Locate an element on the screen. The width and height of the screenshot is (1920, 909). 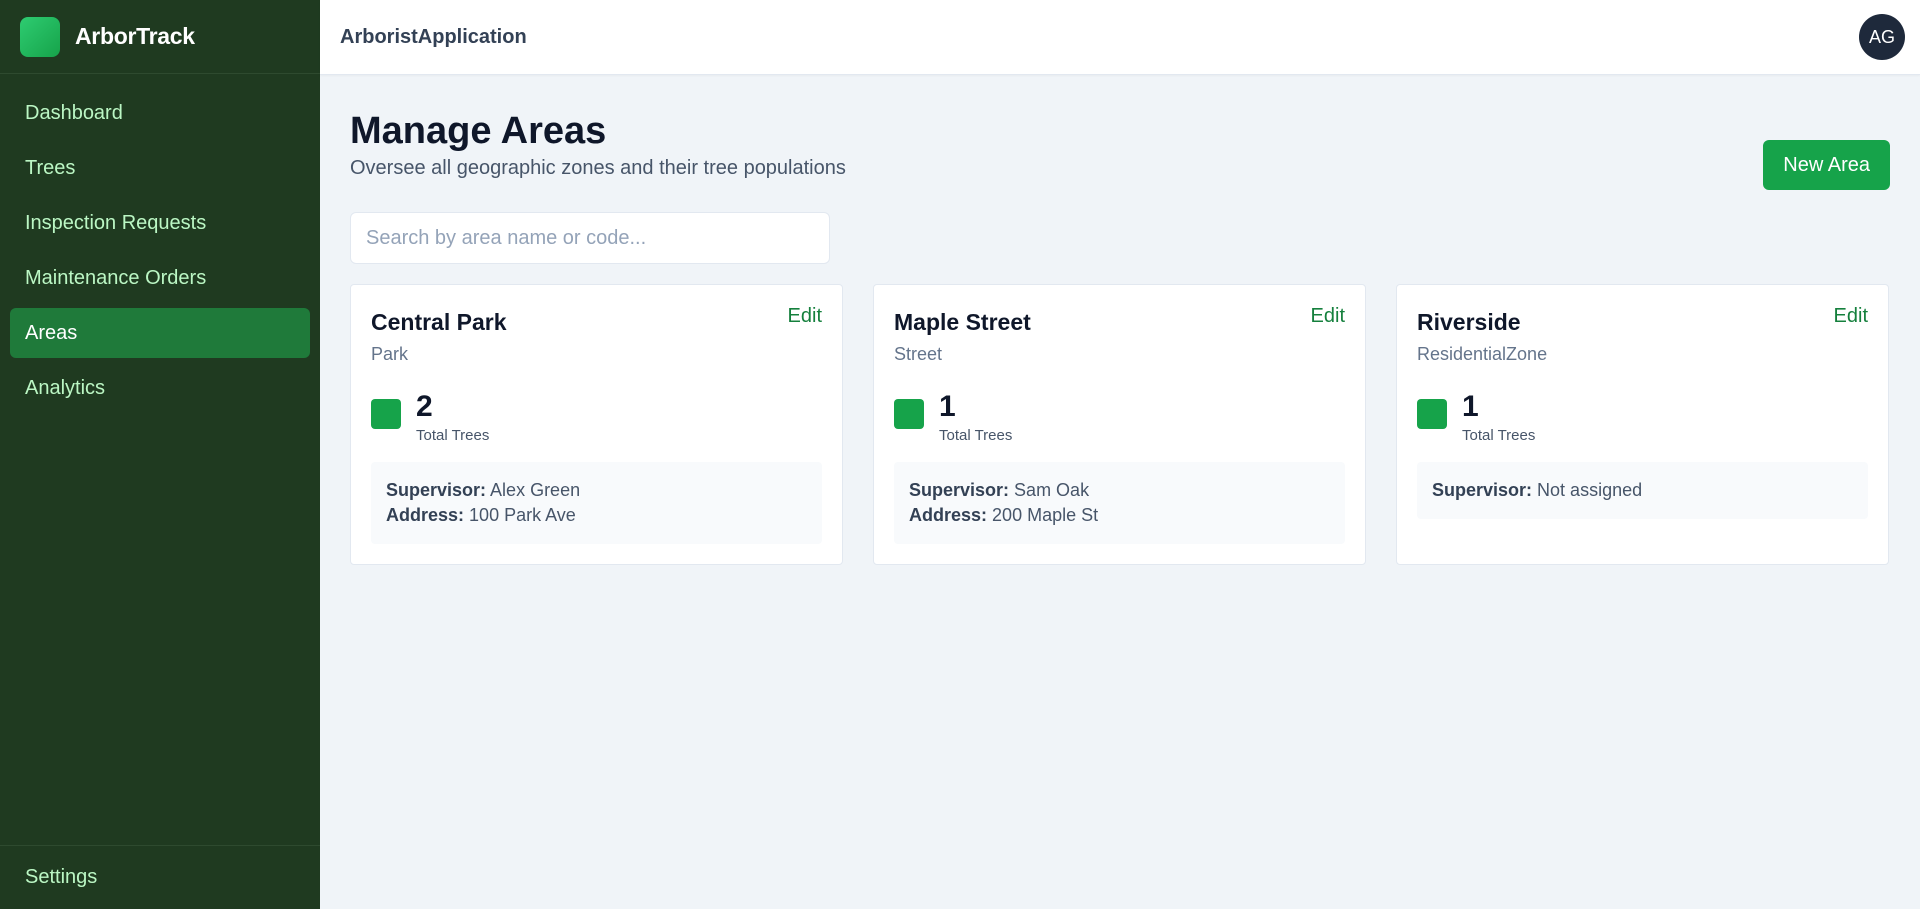
avatar: AG is located at coordinates (1882, 37).